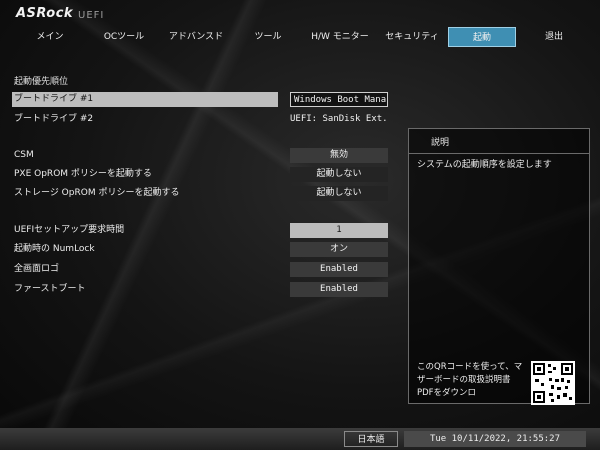 The image size is (600, 450). I want to click on tab-main: メイン, so click(50, 37).